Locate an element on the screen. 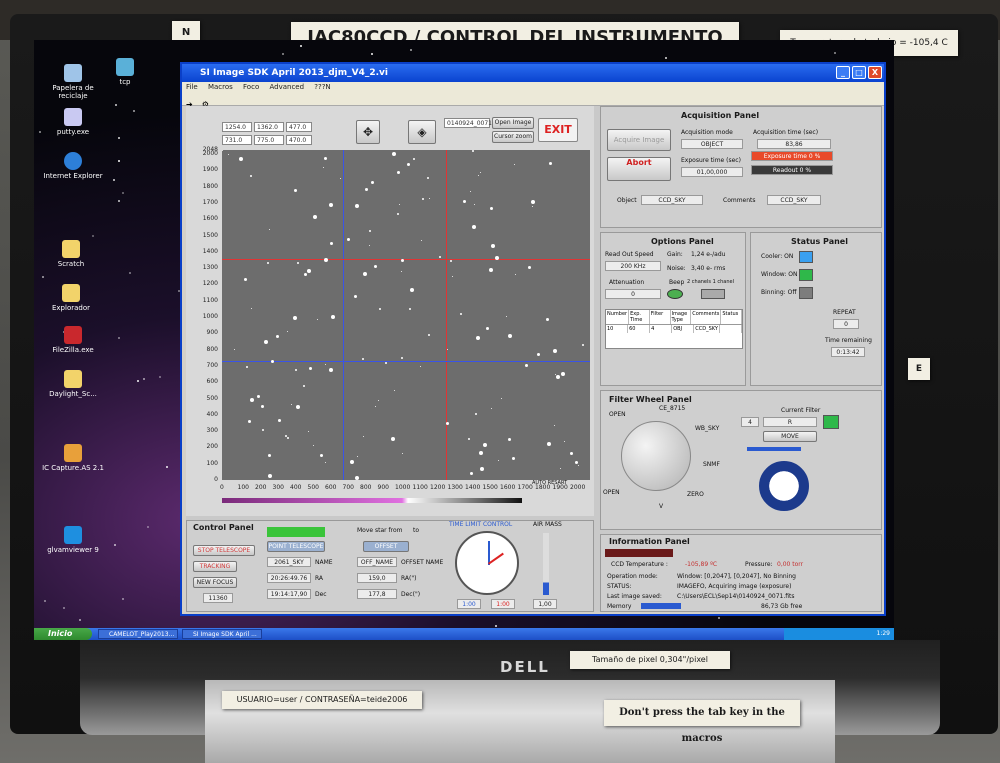  desktop-icon-ic-capture: IC Capture.AS 2.1 is located at coordinates (73, 458).